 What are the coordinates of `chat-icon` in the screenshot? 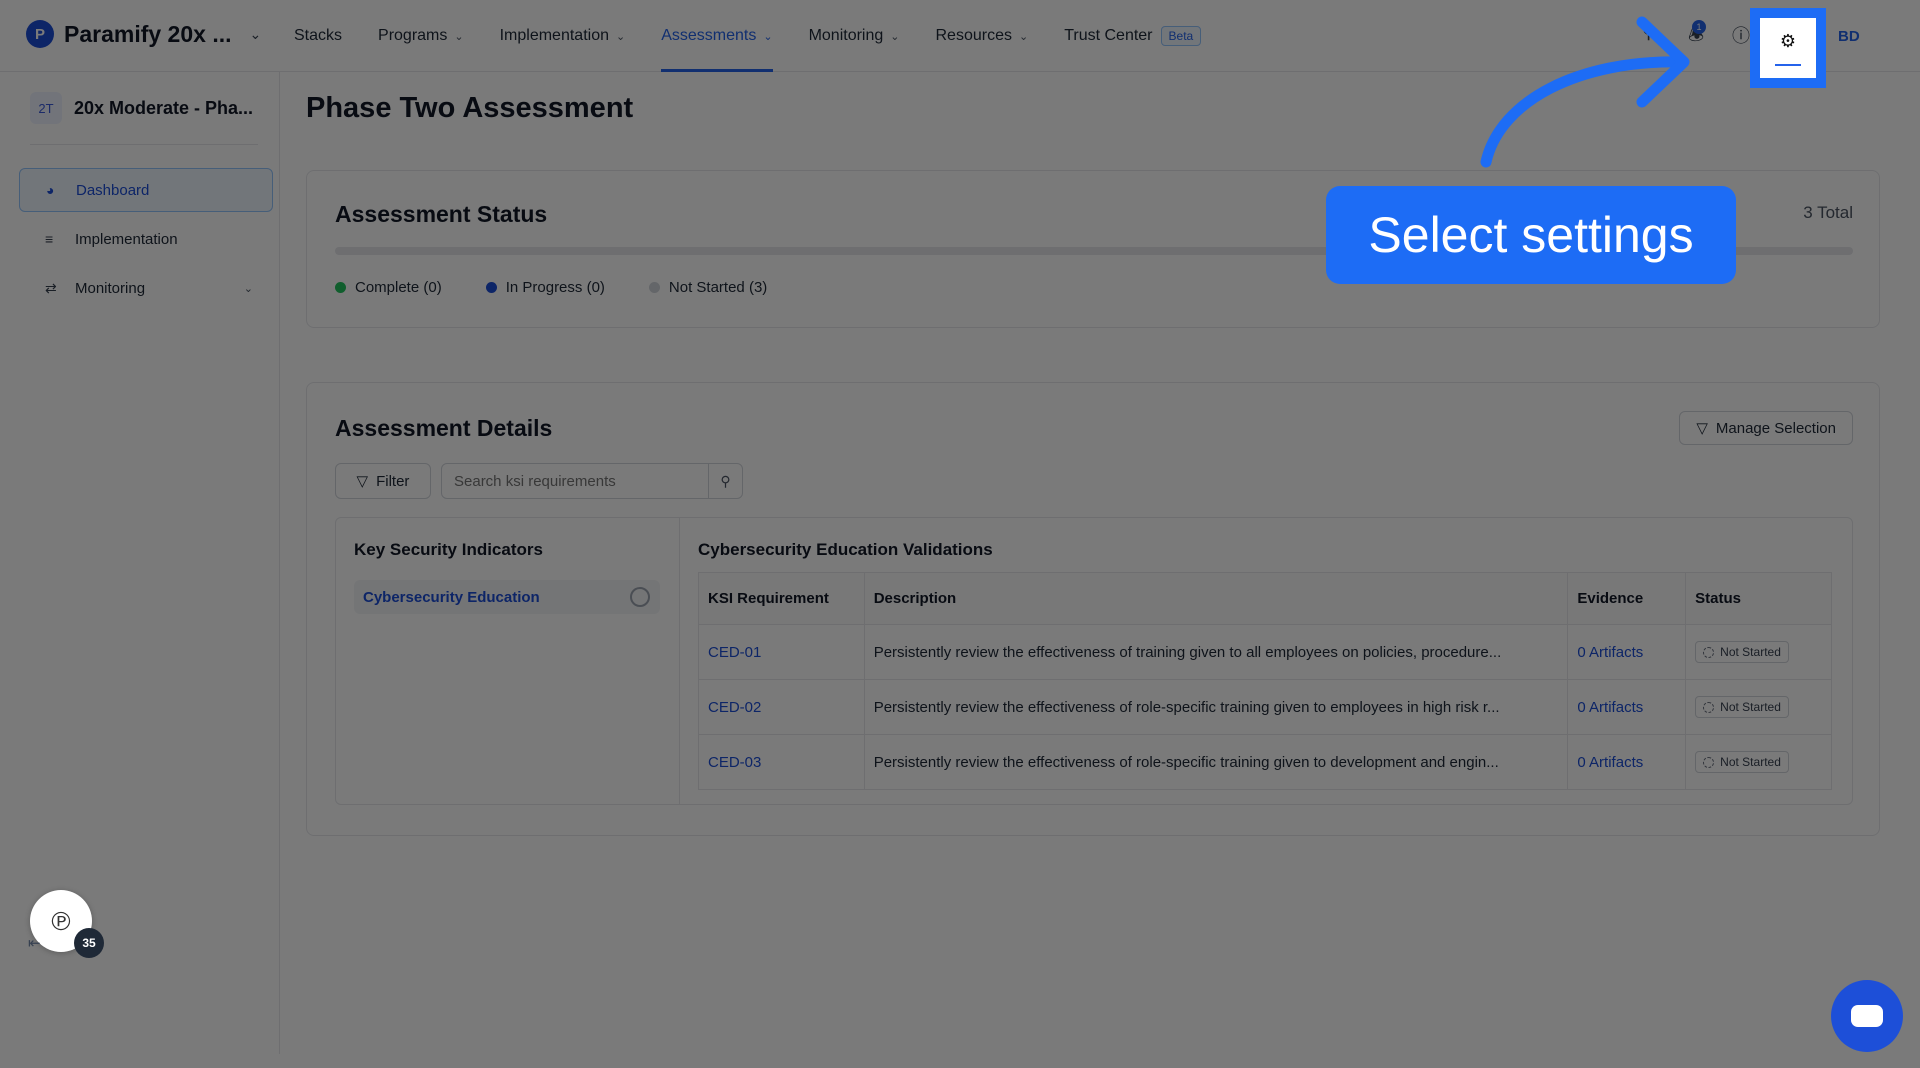 It's located at (1867, 1016).